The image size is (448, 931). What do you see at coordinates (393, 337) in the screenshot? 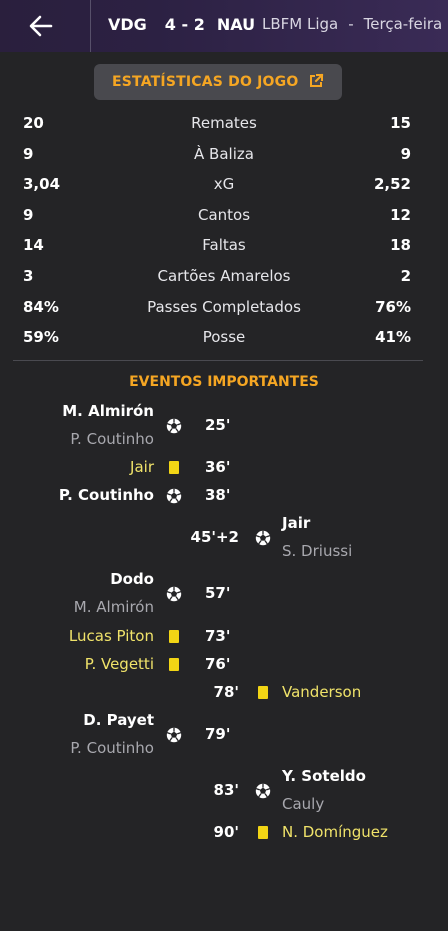
I see `stat-away-value: 41%` at bounding box center [393, 337].